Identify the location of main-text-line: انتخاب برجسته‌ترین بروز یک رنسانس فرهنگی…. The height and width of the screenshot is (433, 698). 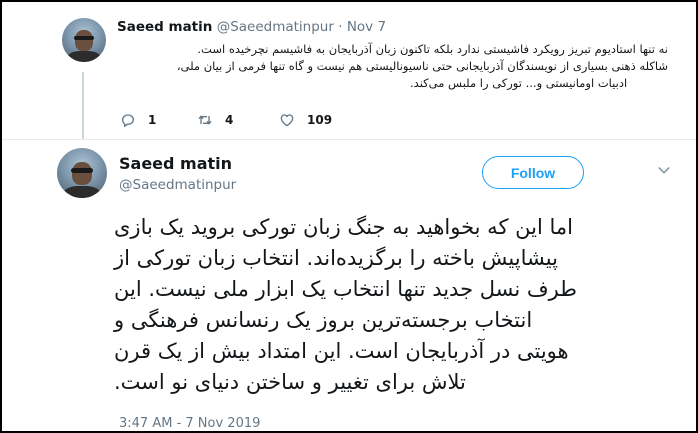
(323, 320).